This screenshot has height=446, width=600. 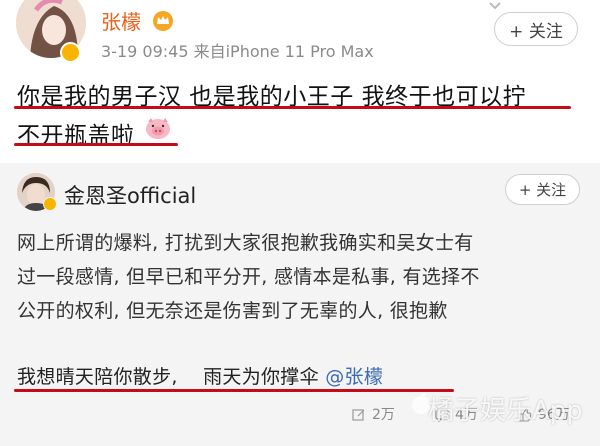 I want to click on repost-text-line: 过一段感情, 但早已和平分开, 感情本是私事, 有选择不, so click(x=248, y=277).